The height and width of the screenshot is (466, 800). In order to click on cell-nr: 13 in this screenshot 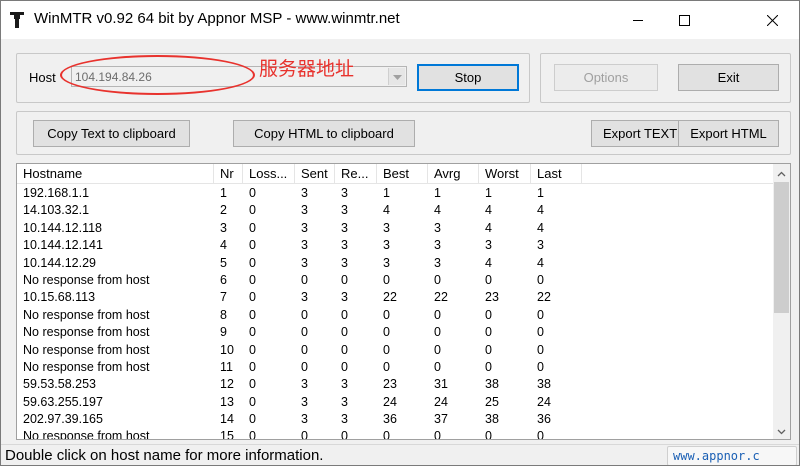, I will do `click(227, 401)`.